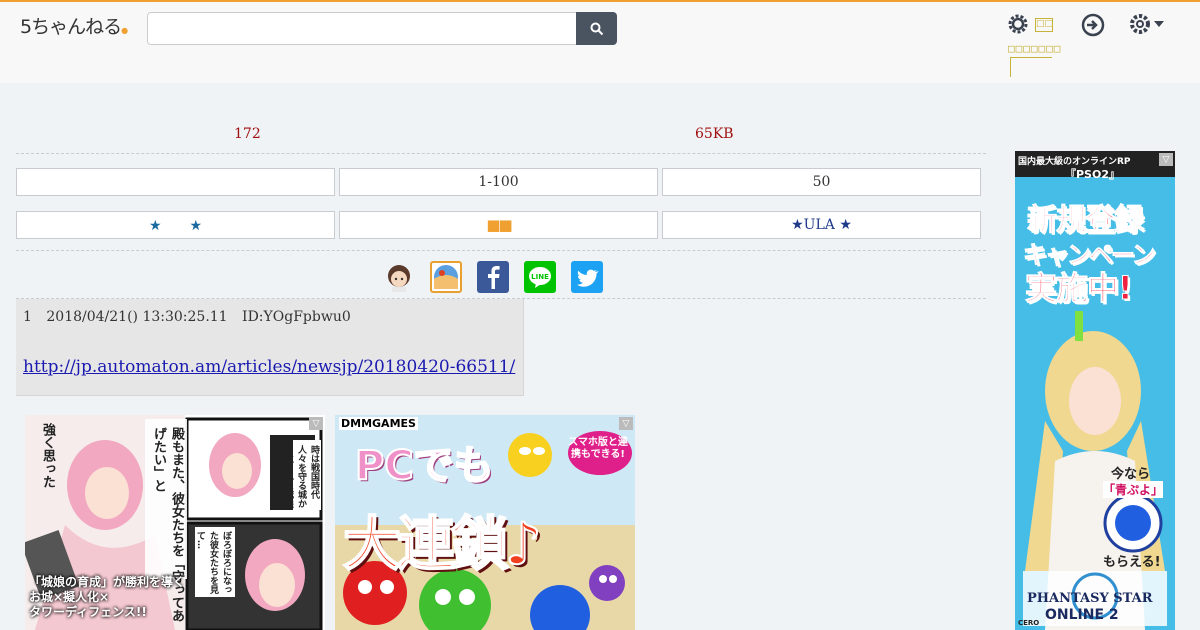  I want to click on ad-caption: 「城娘の育成」が勝利を導く お城×擬人化× タワーディフェンス!!, so click(107, 597).